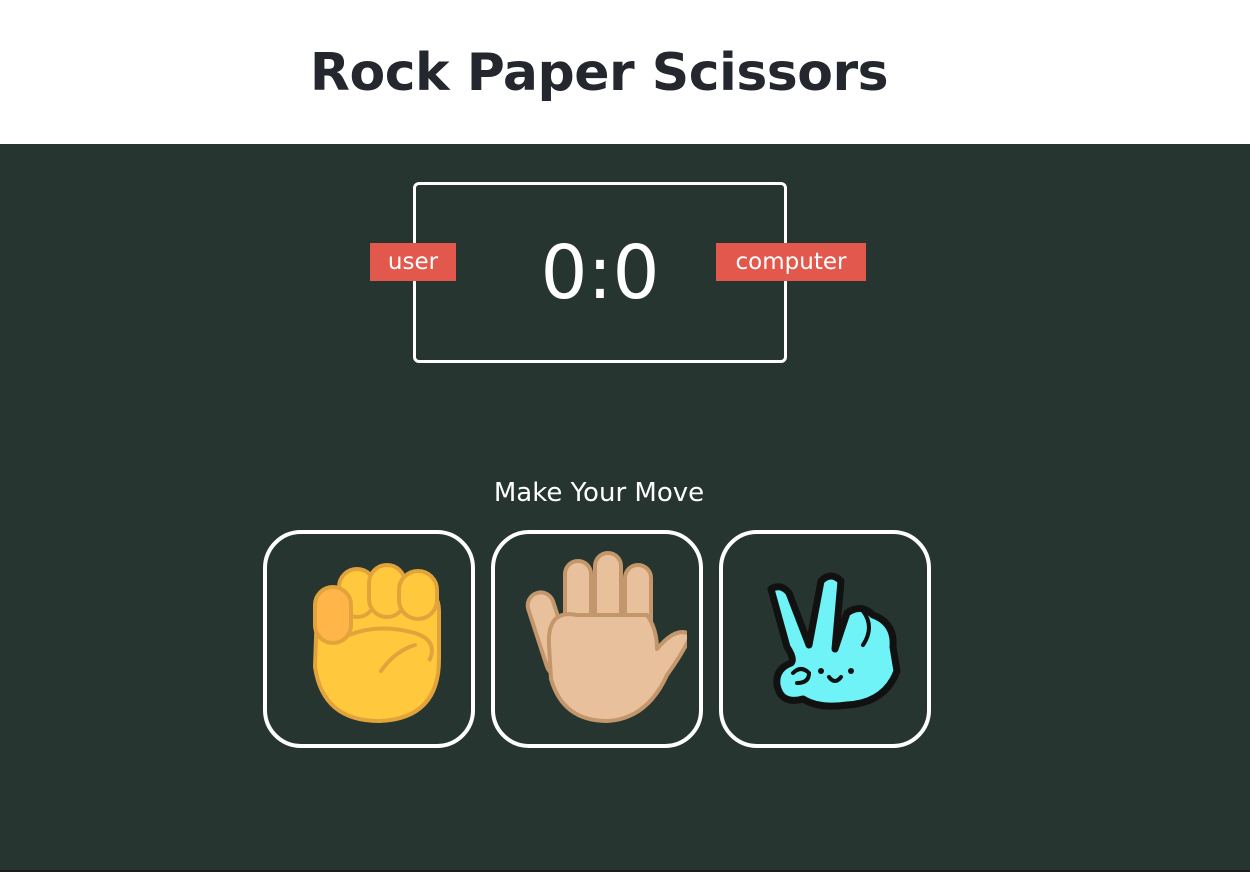 This screenshot has height=872, width=1250. Describe the element at coordinates (377, 643) in the screenshot. I see `raised-fist-icon` at that location.